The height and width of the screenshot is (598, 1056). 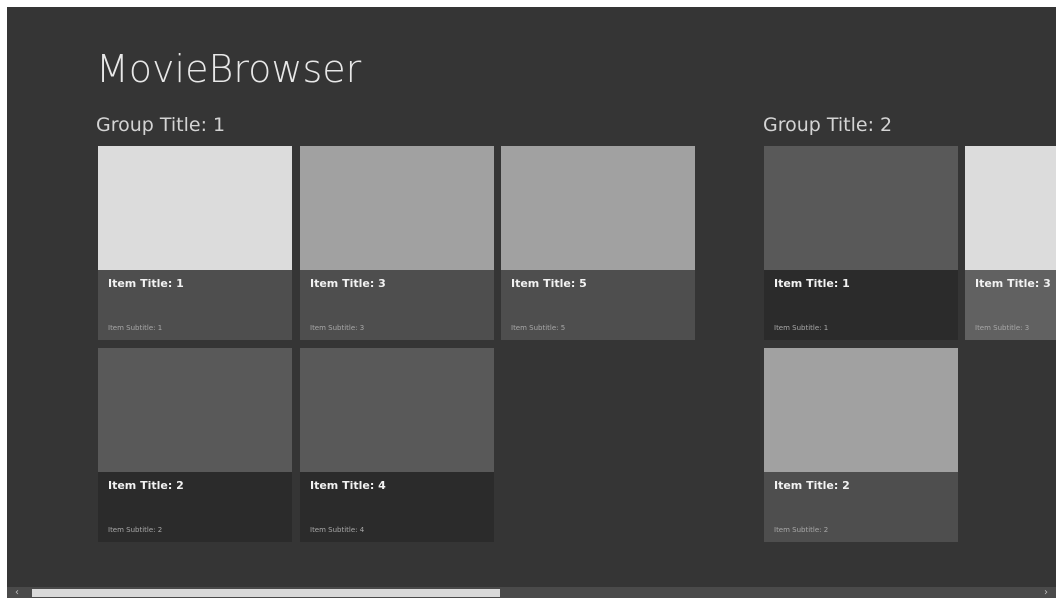 What do you see at coordinates (229, 69) in the screenshot?
I see `page-title: MovieBrowser` at bounding box center [229, 69].